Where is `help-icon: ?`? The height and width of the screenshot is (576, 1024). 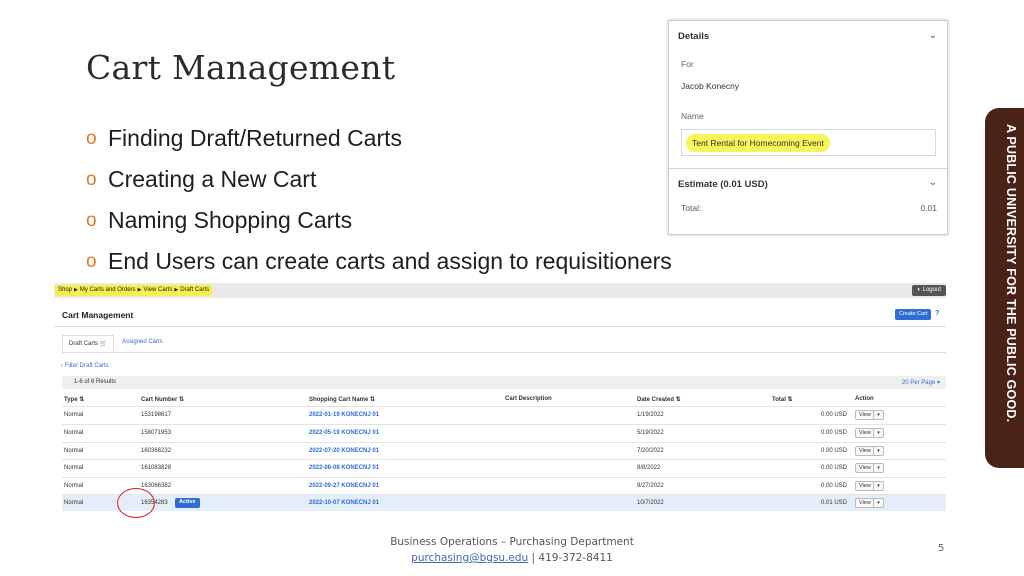 help-icon: ? is located at coordinates (937, 313).